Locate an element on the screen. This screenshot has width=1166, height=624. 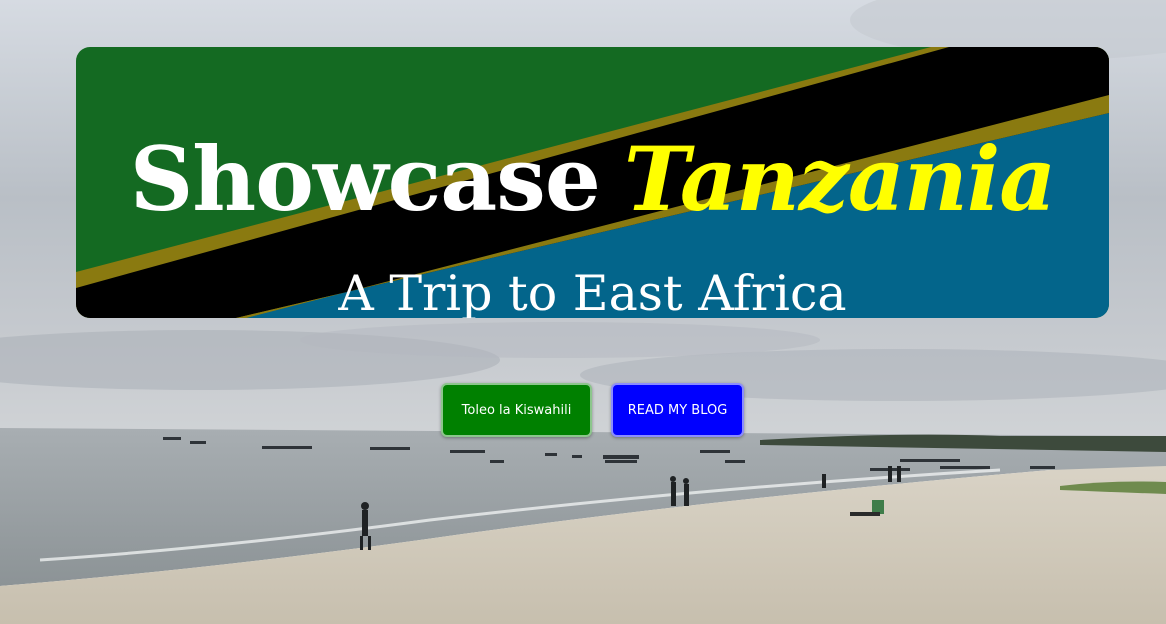
page-subtitle: A Trip to East Africa is located at coordinates (592, 291).